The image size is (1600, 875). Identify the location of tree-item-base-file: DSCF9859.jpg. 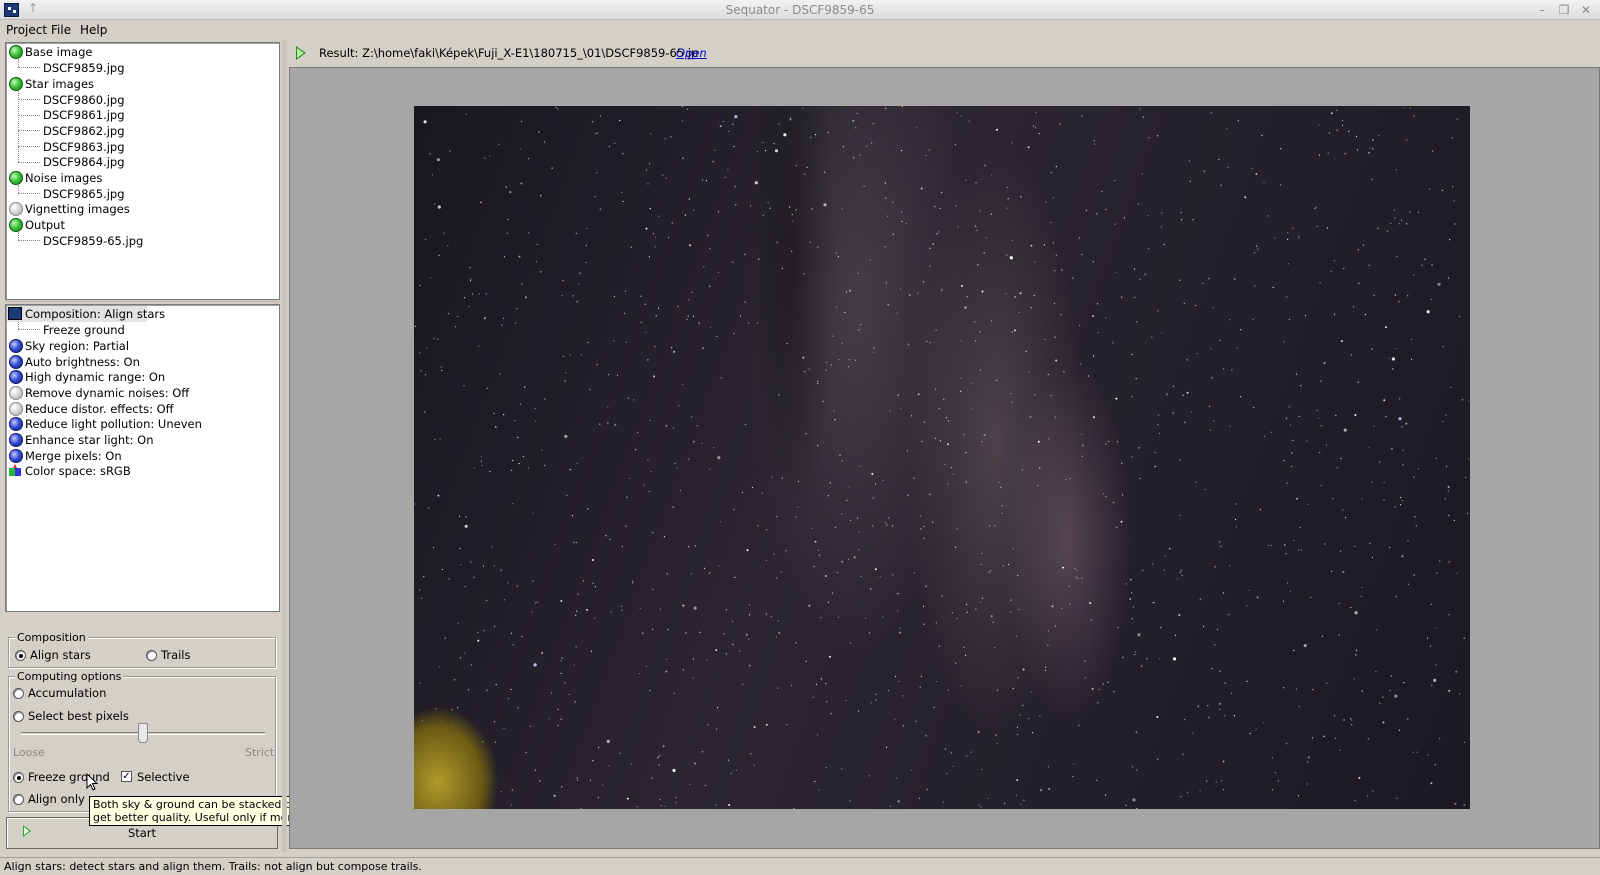
(84, 68).